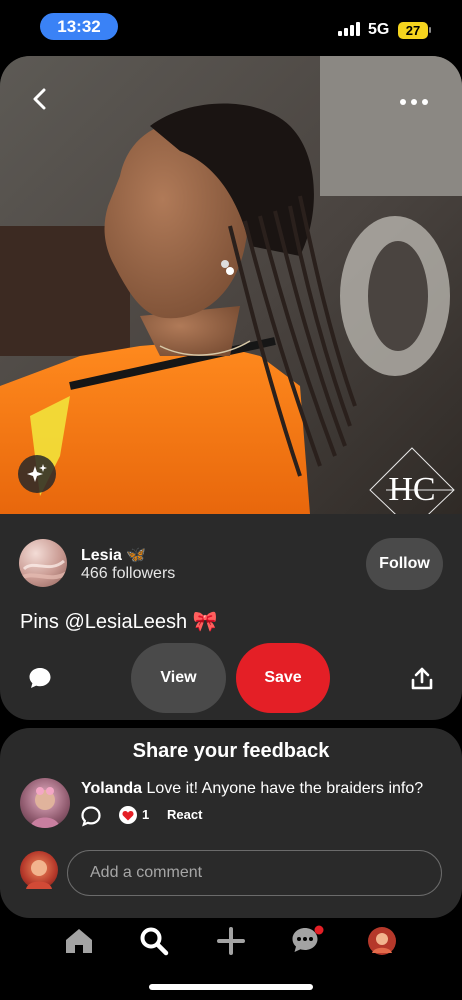 Image resolution: width=462 pixels, height=1000 pixels. What do you see at coordinates (128, 815) in the screenshot?
I see `heart-reaction-icon` at bounding box center [128, 815].